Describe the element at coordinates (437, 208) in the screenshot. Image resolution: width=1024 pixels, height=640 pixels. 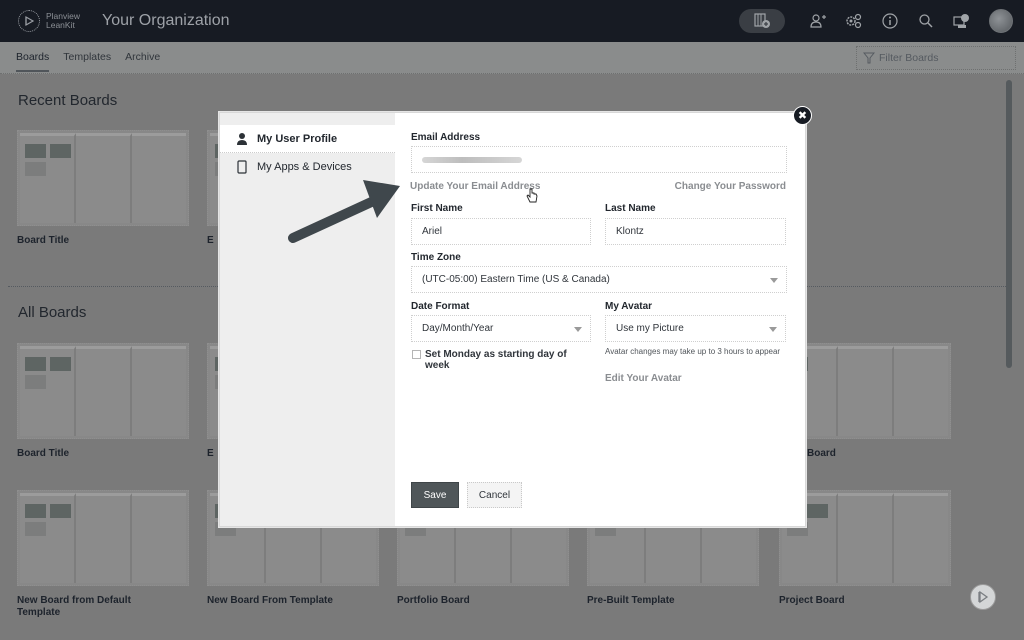
I see `first-name-label: First Name` at that location.